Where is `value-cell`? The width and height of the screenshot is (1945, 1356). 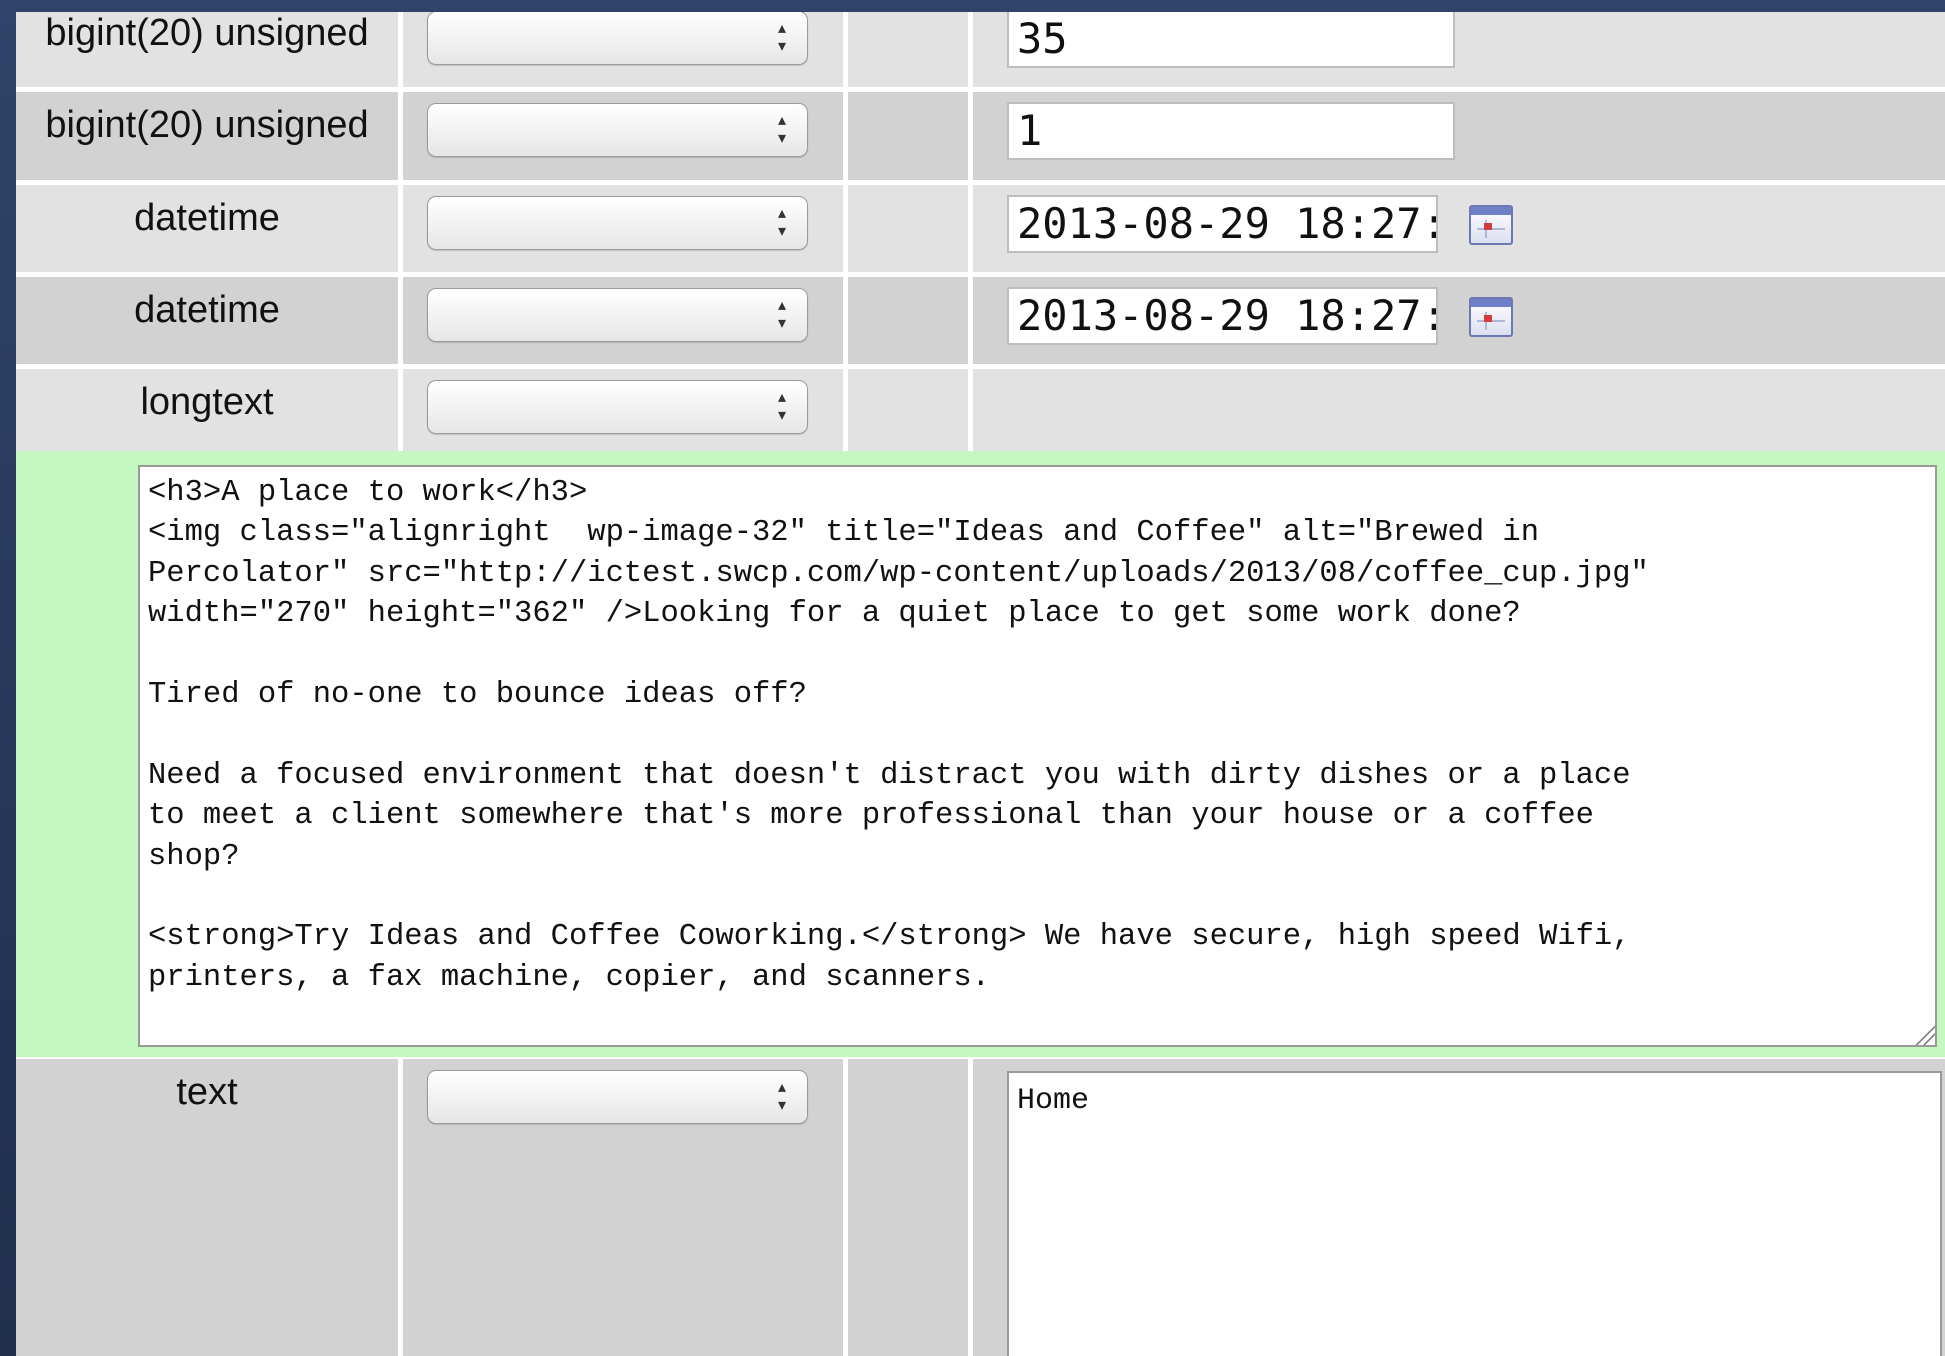
value-cell is located at coordinates (1459, 410).